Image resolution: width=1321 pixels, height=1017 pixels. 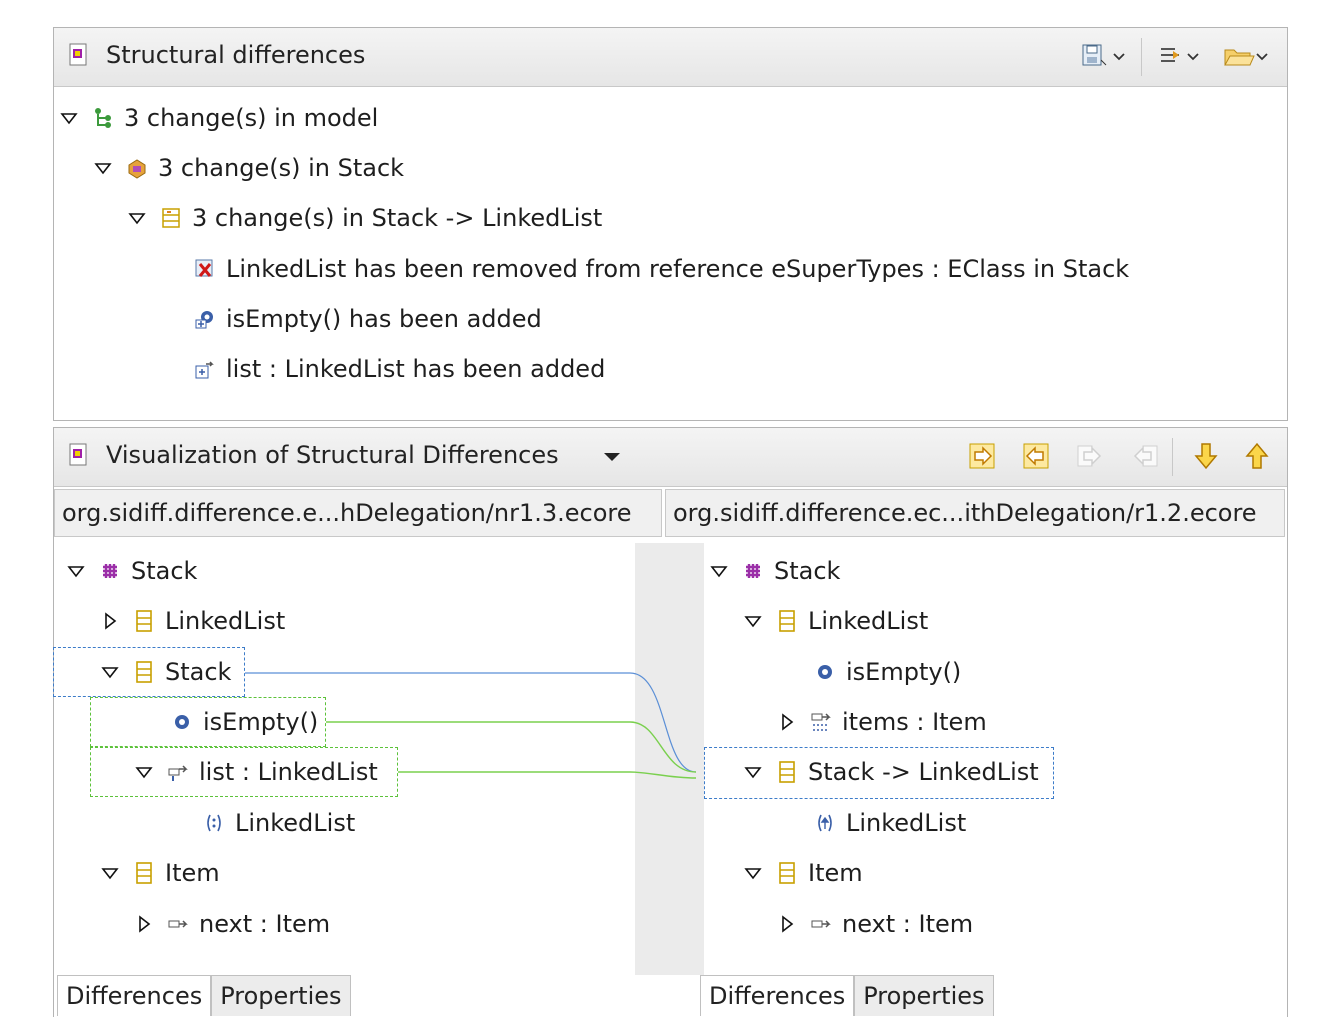 What do you see at coordinates (1037, 456) in the screenshot?
I see `copy-right-to-left-icon` at bounding box center [1037, 456].